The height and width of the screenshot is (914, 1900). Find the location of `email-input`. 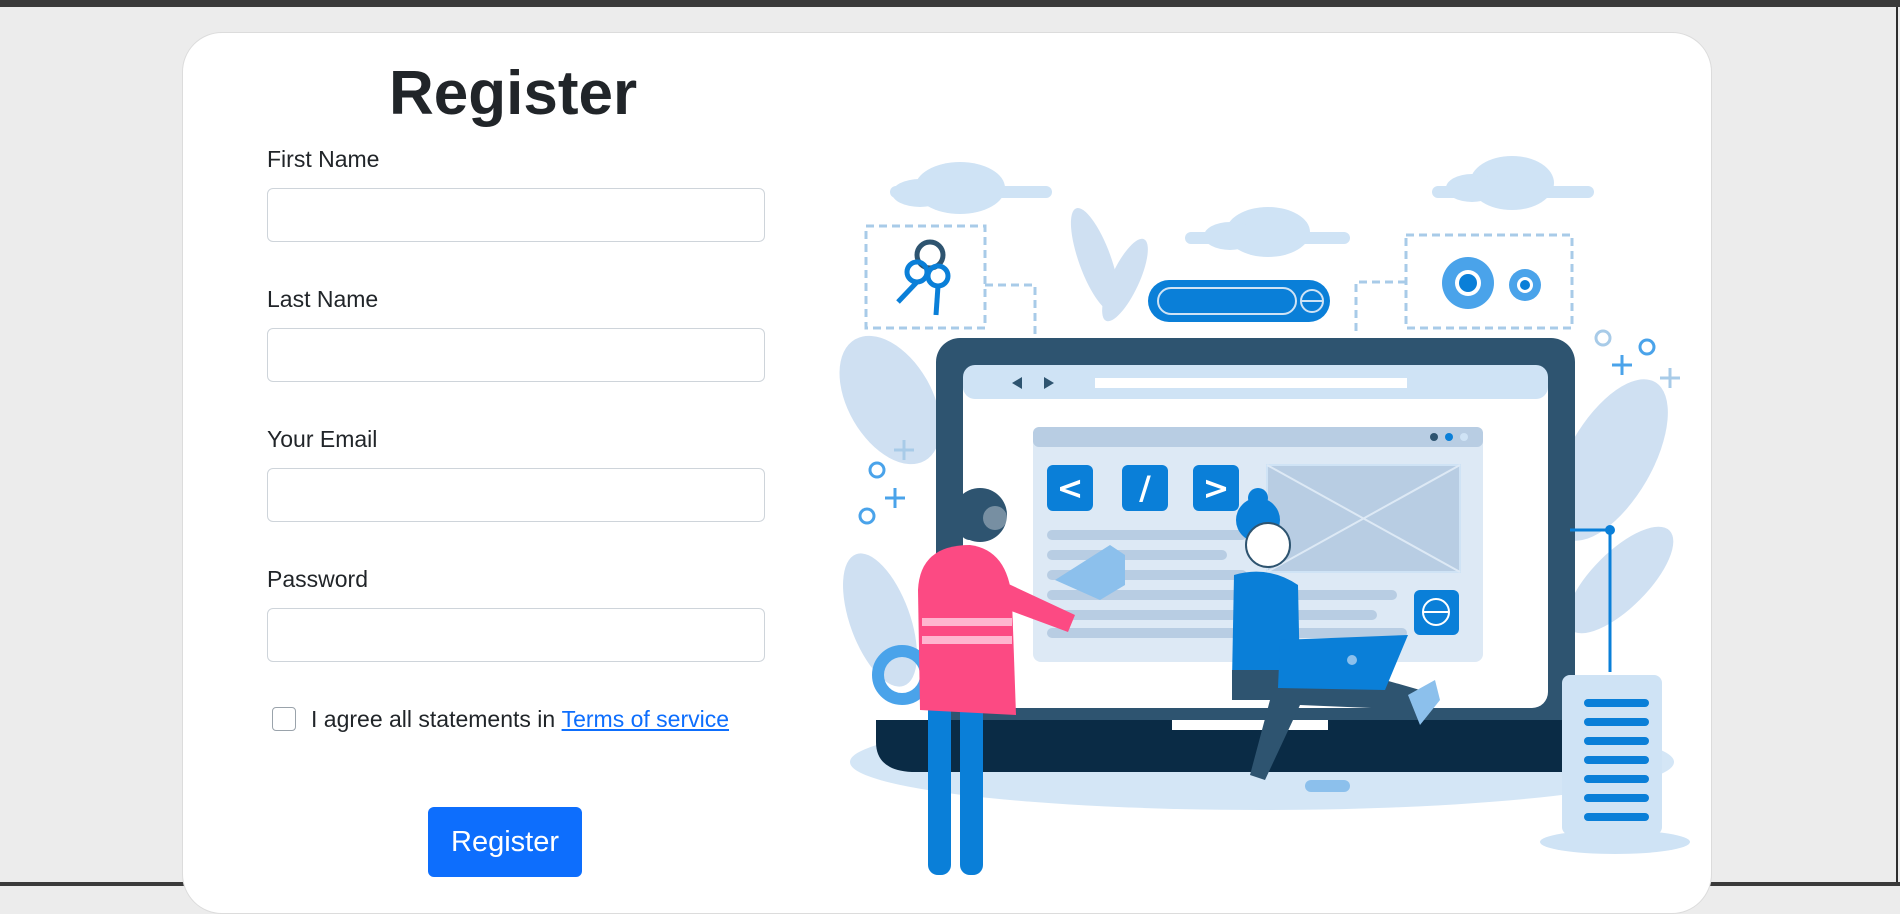

email-input is located at coordinates (516, 495).